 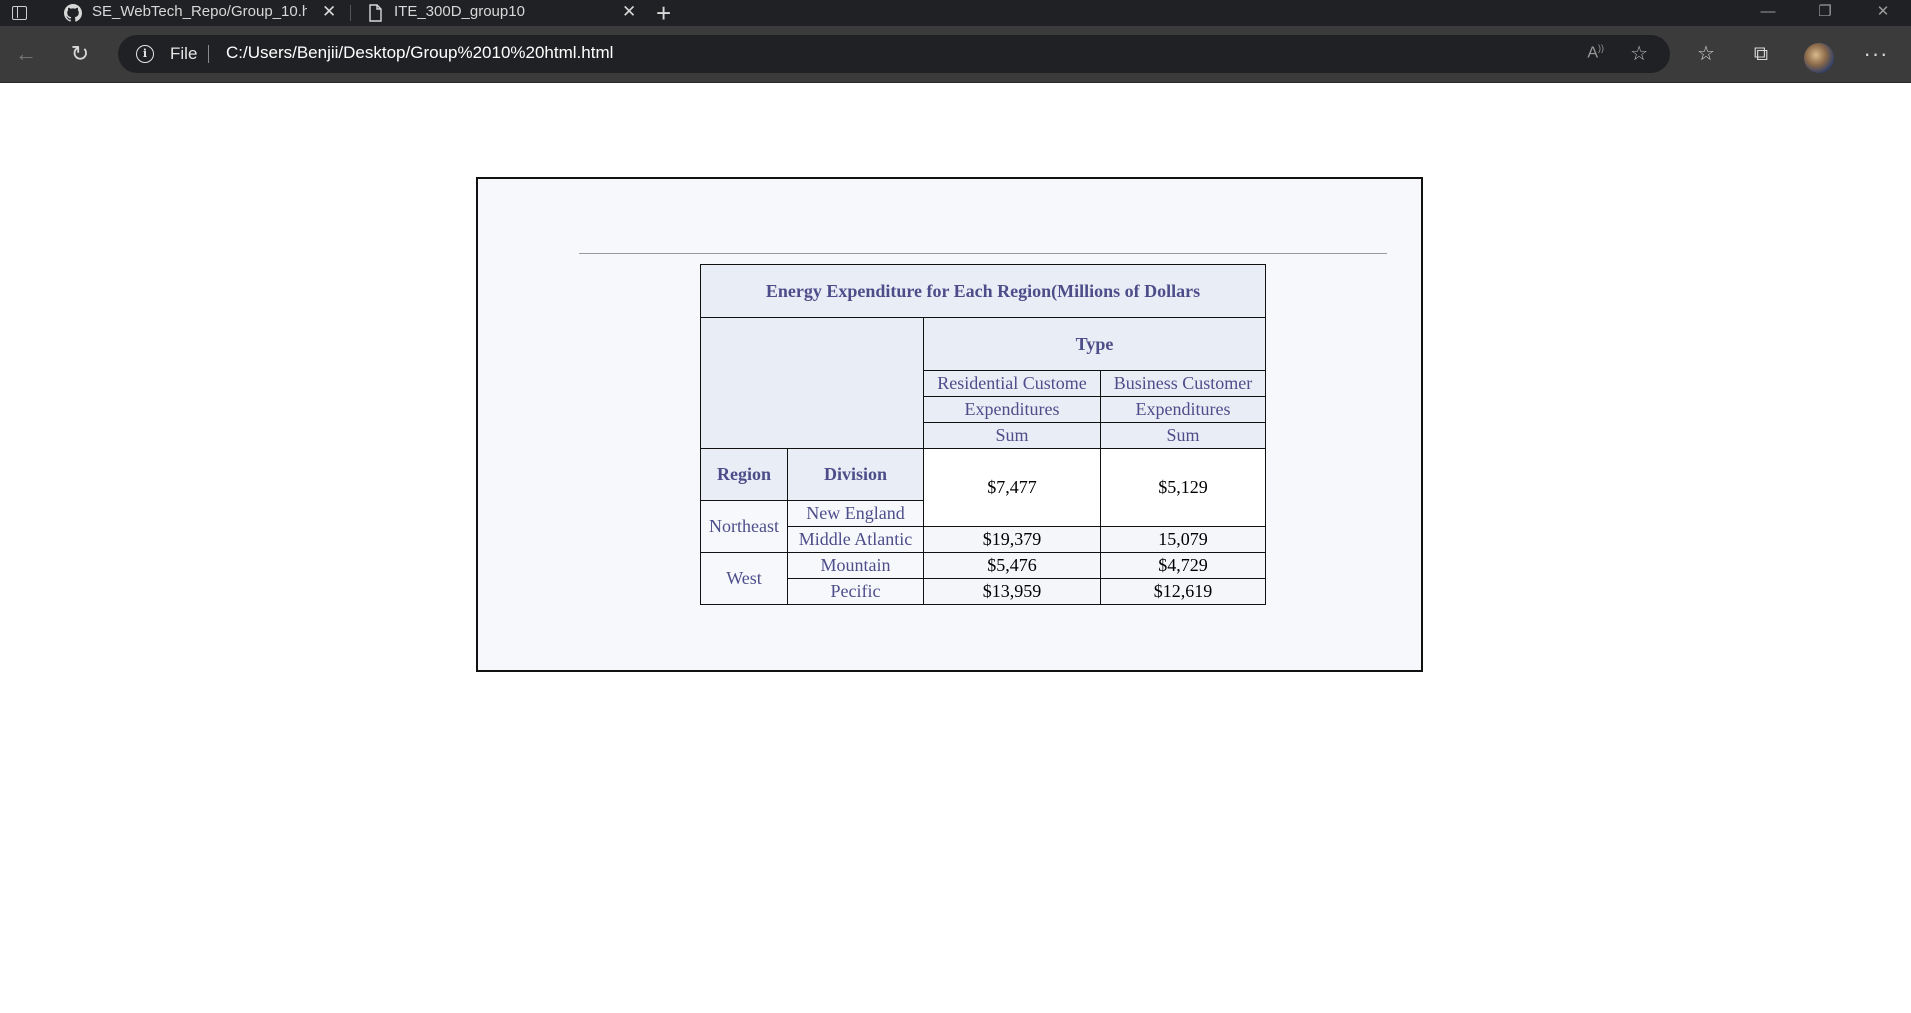 What do you see at coordinates (1012, 409) in the screenshot?
I see `measure-header-residential: Expenditures` at bounding box center [1012, 409].